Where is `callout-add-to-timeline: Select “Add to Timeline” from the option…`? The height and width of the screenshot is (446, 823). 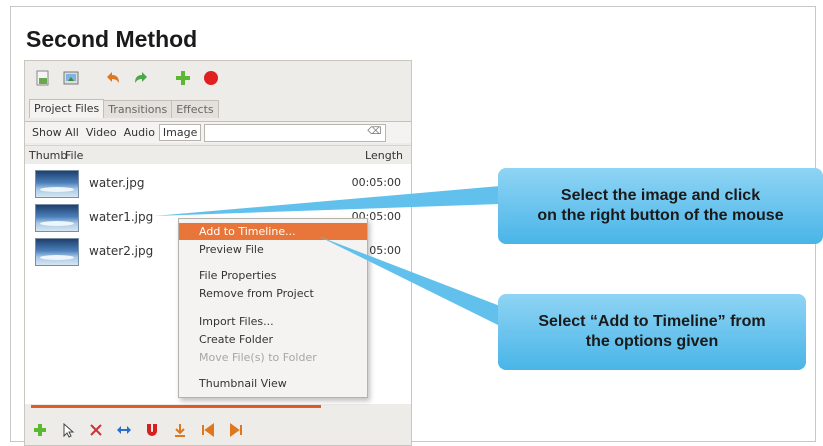 callout-add-to-timeline: Select “Add to Timeline” from the option… is located at coordinates (652, 332).